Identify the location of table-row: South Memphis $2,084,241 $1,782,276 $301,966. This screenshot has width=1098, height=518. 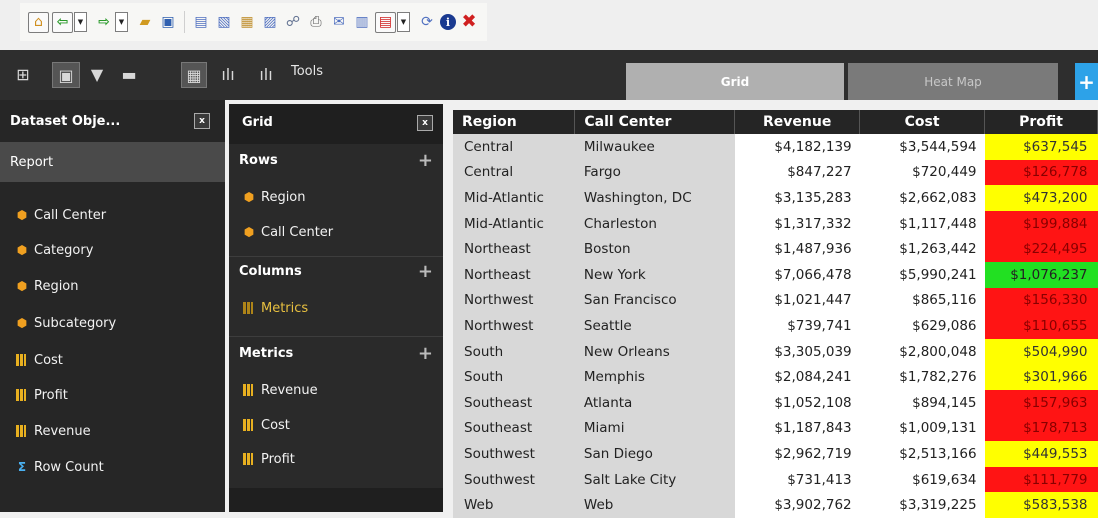
(775, 377).